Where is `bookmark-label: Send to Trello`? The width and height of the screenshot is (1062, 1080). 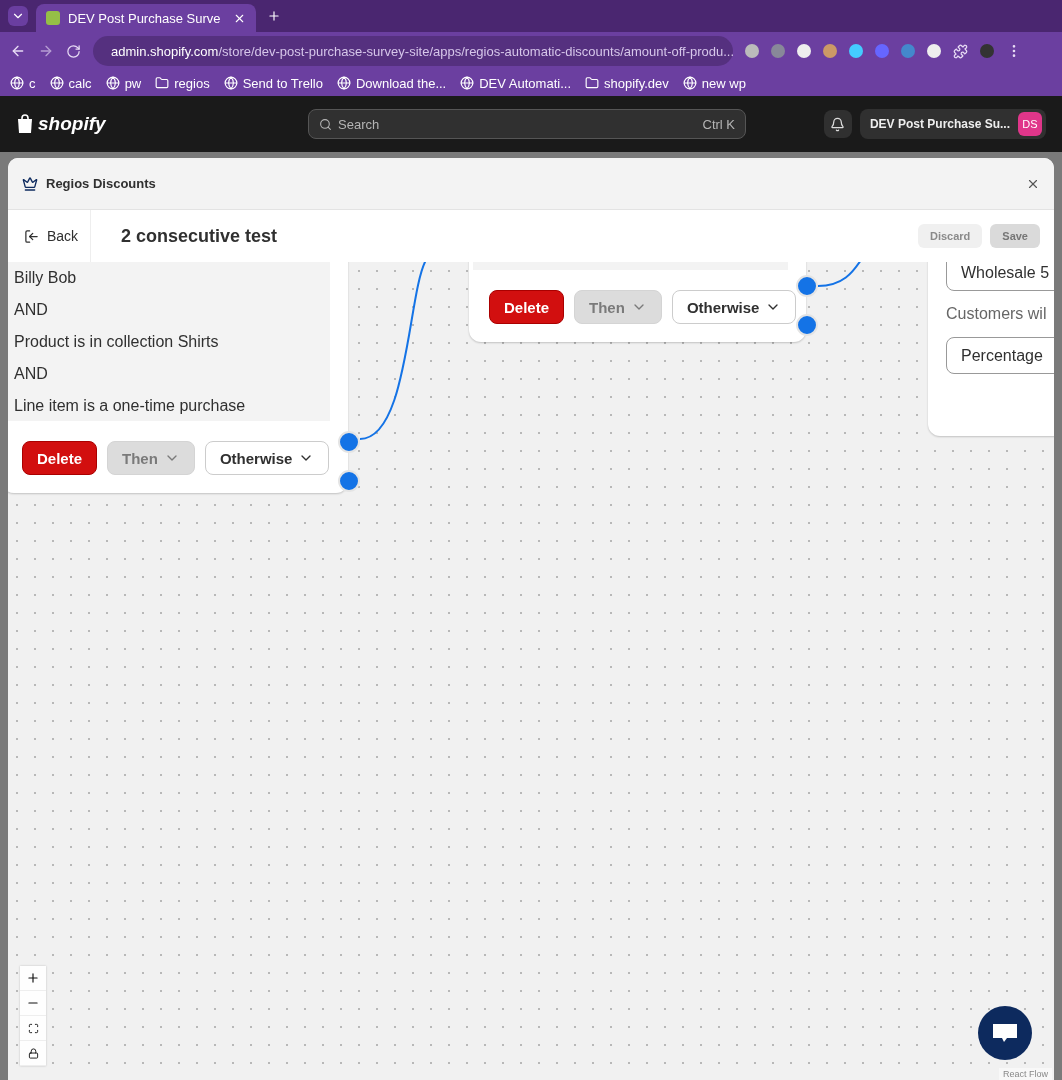
bookmark-label: Send to Trello is located at coordinates (282, 83).